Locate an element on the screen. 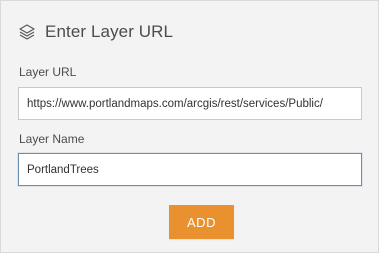 The height and width of the screenshot is (253, 379). layer-name-label: Layer Name is located at coordinates (52, 139).